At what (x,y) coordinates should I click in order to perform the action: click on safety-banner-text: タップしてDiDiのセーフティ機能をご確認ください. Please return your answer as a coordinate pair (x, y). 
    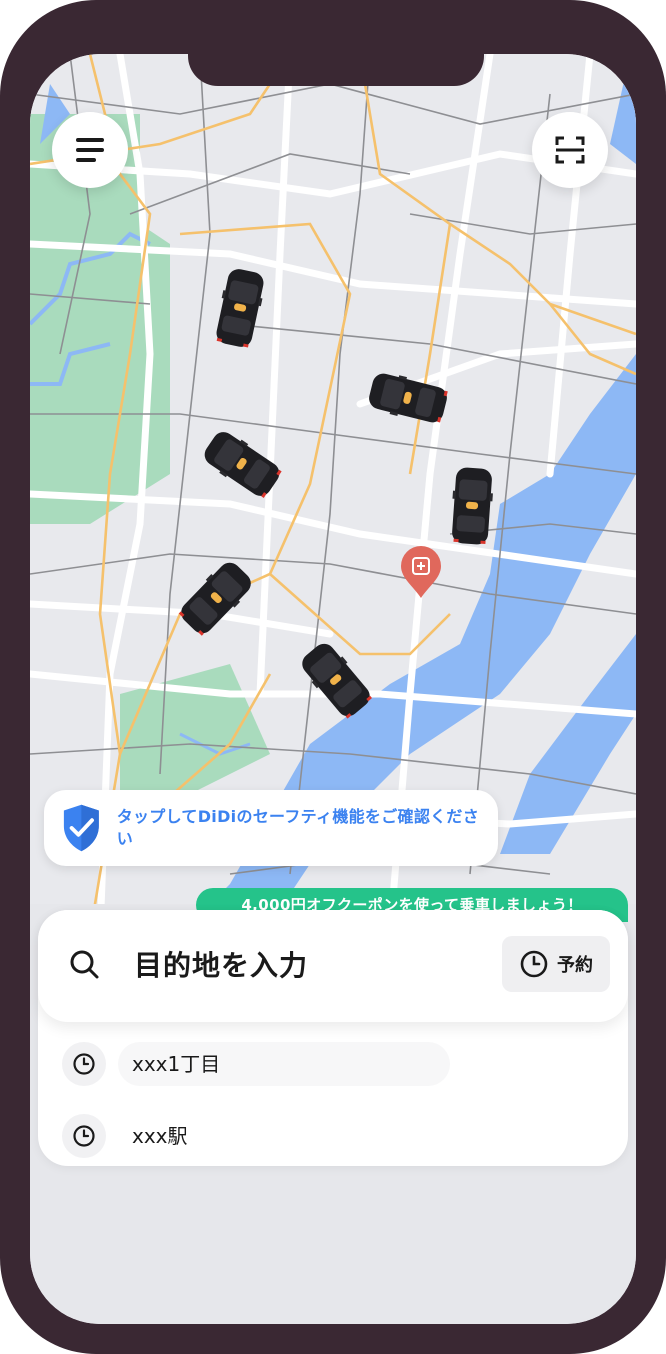
    Looking at the image, I should click on (298, 827).